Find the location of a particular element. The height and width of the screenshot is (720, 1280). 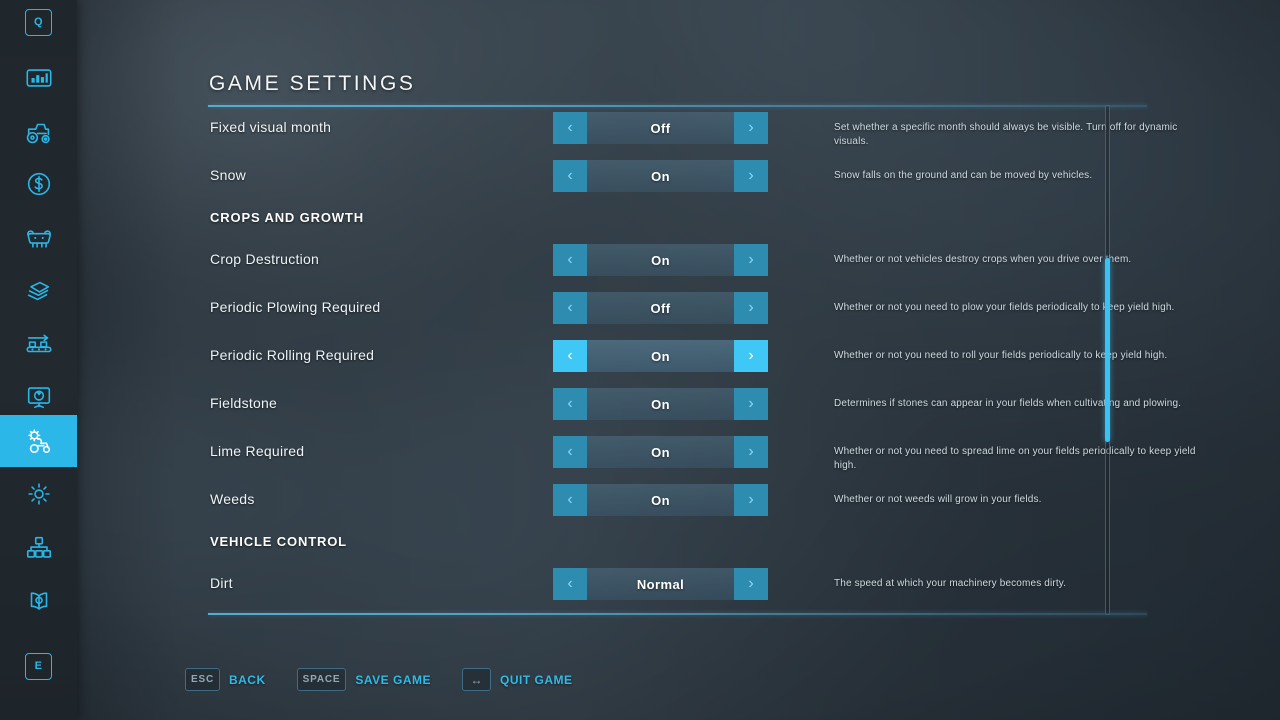

presentation-icon is located at coordinates (39, 397).